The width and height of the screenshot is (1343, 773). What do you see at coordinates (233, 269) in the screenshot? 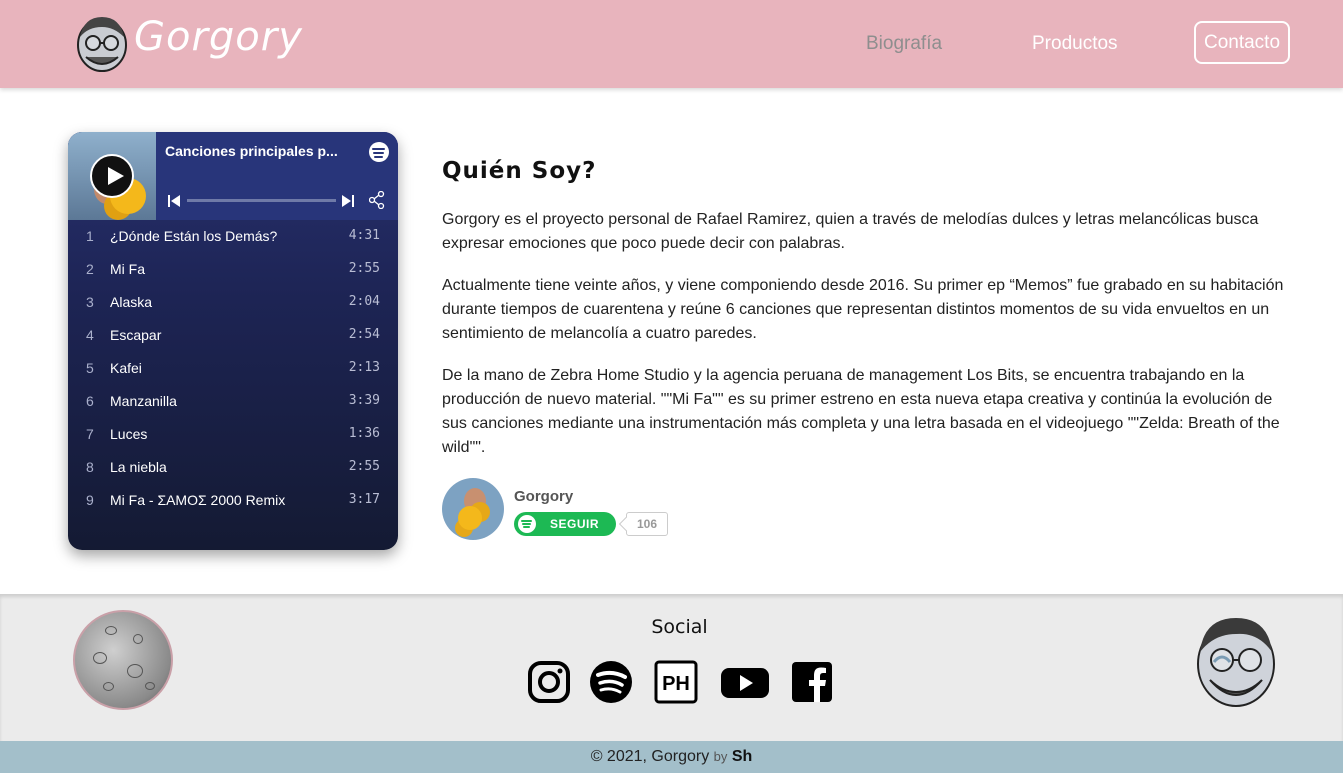
I see `track-row: 2 Mi Fa 2:55` at bounding box center [233, 269].